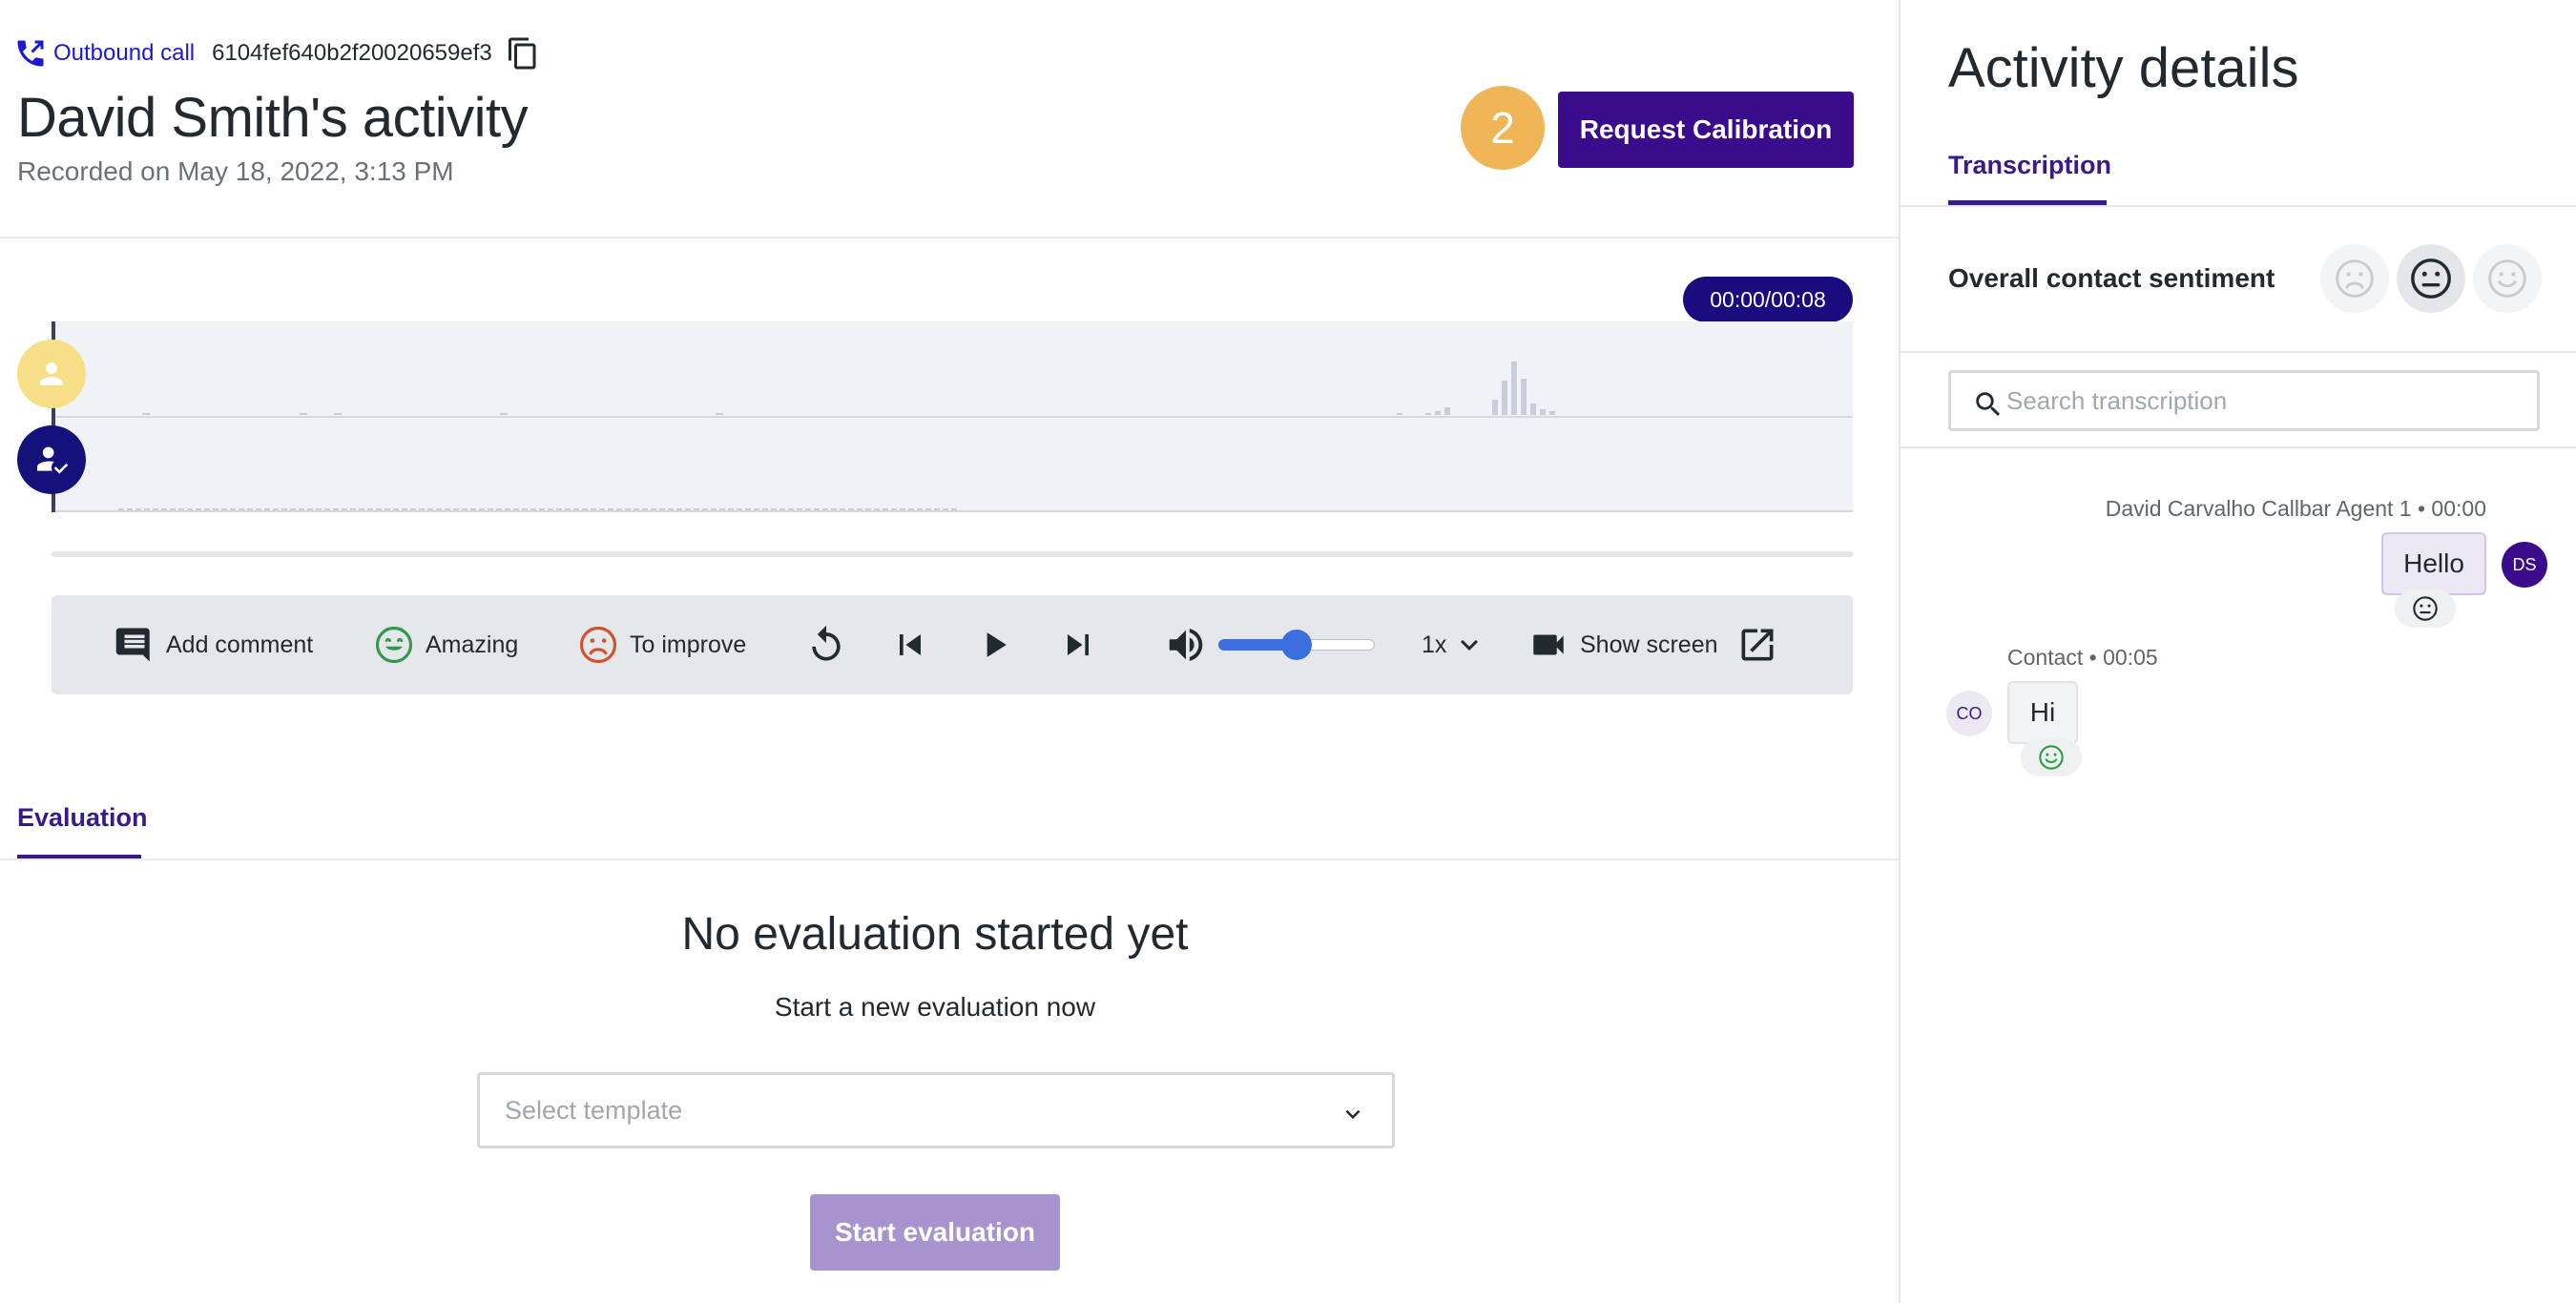 The height and width of the screenshot is (1303, 2576). What do you see at coordinates (1649, 645) in the screenshot?
I see `show-screen-label: Show screen` at bounding box center [1649, 645].